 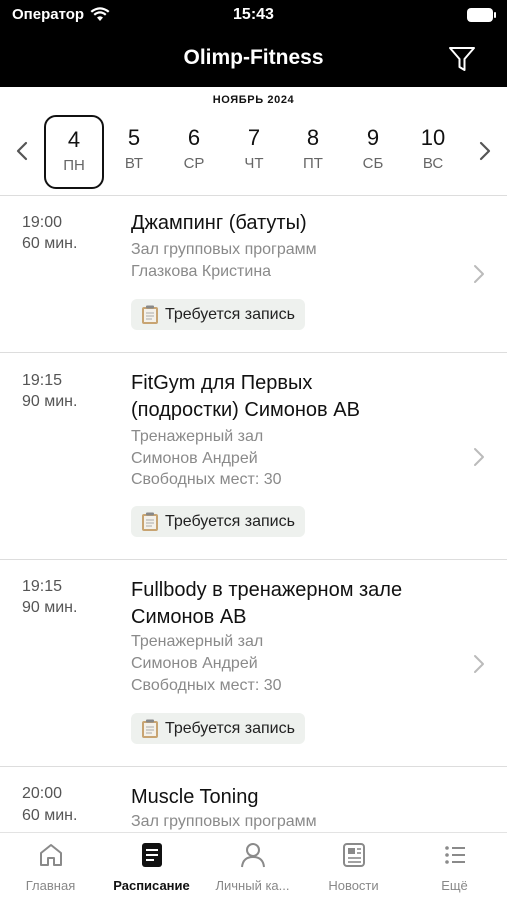 I want to click on day-number: 6, so click(x=194, y=137).